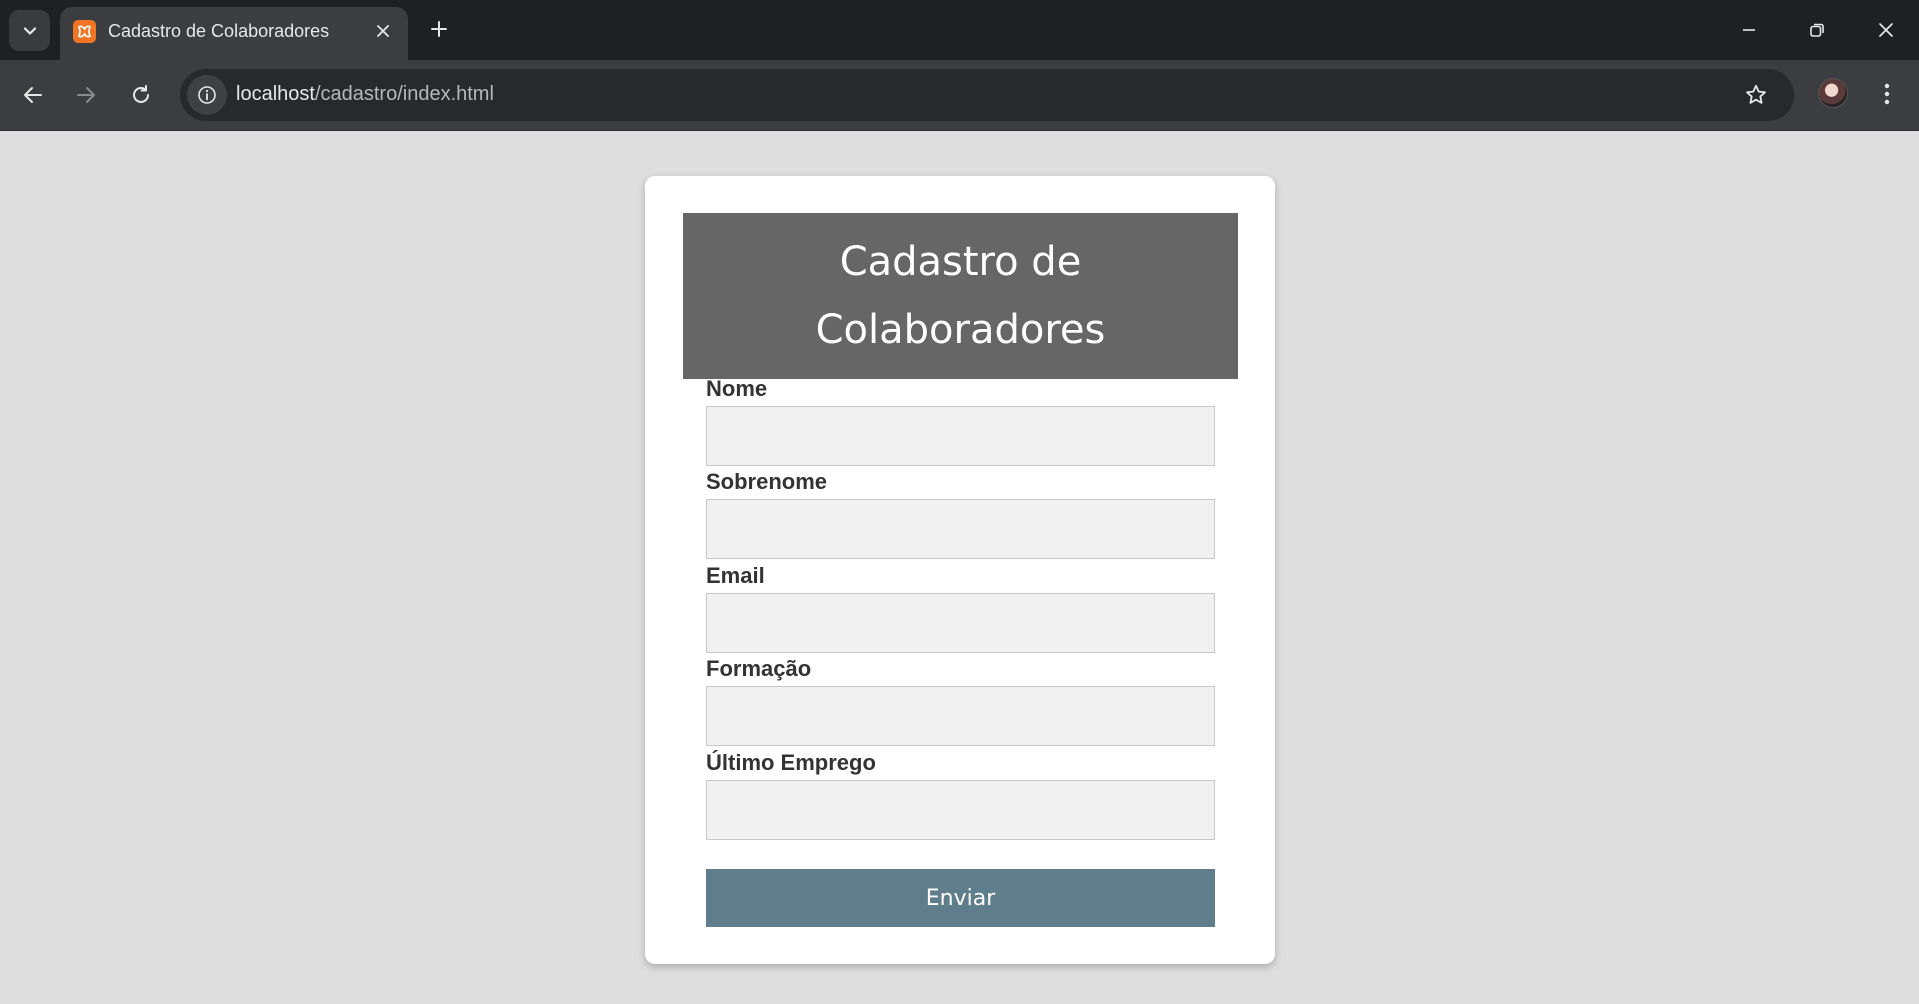 This screenshot has height=1004, width=1919. What do you see at coordinates (737, 388) in the screenshot?
I see `field-label: Nome` at bounding box center [737, 388].